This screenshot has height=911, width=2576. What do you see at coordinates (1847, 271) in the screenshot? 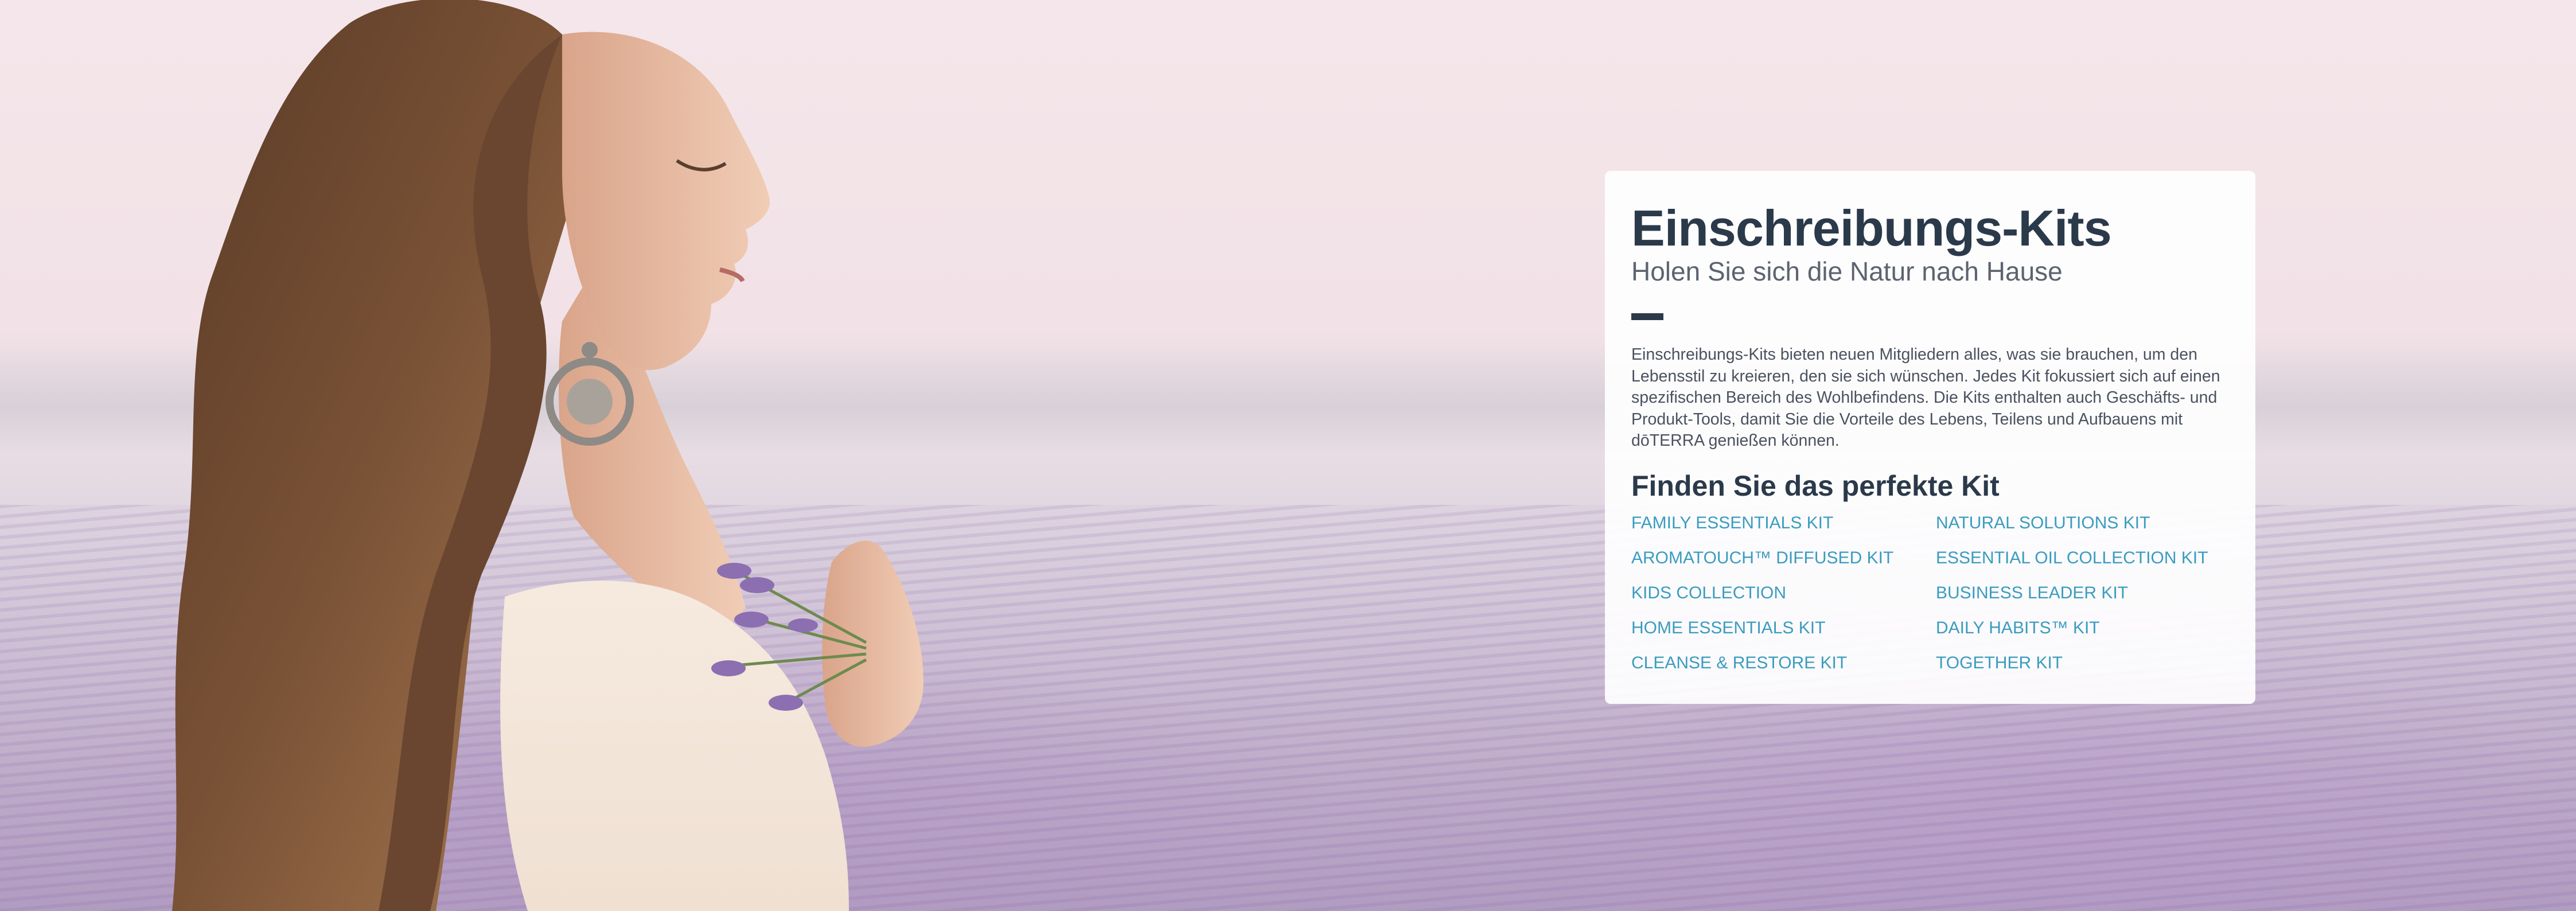
I see `card-subtitle: Holen Sie sich die Natur nach Hause` at bounding box center [1847, 271].